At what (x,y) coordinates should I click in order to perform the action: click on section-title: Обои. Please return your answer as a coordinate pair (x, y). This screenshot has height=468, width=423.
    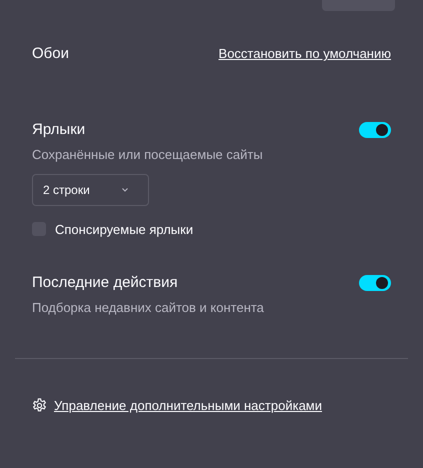
    Looking at the image, I should click on (50, 54).